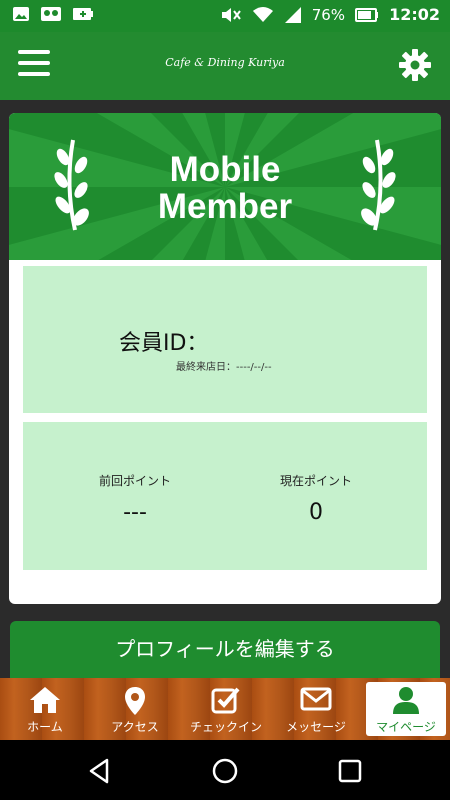 This screenshot has height=800, width=450. Describe the element at coordinates (316, 699) in the screenshot. I see `envelope-icon` at that location.